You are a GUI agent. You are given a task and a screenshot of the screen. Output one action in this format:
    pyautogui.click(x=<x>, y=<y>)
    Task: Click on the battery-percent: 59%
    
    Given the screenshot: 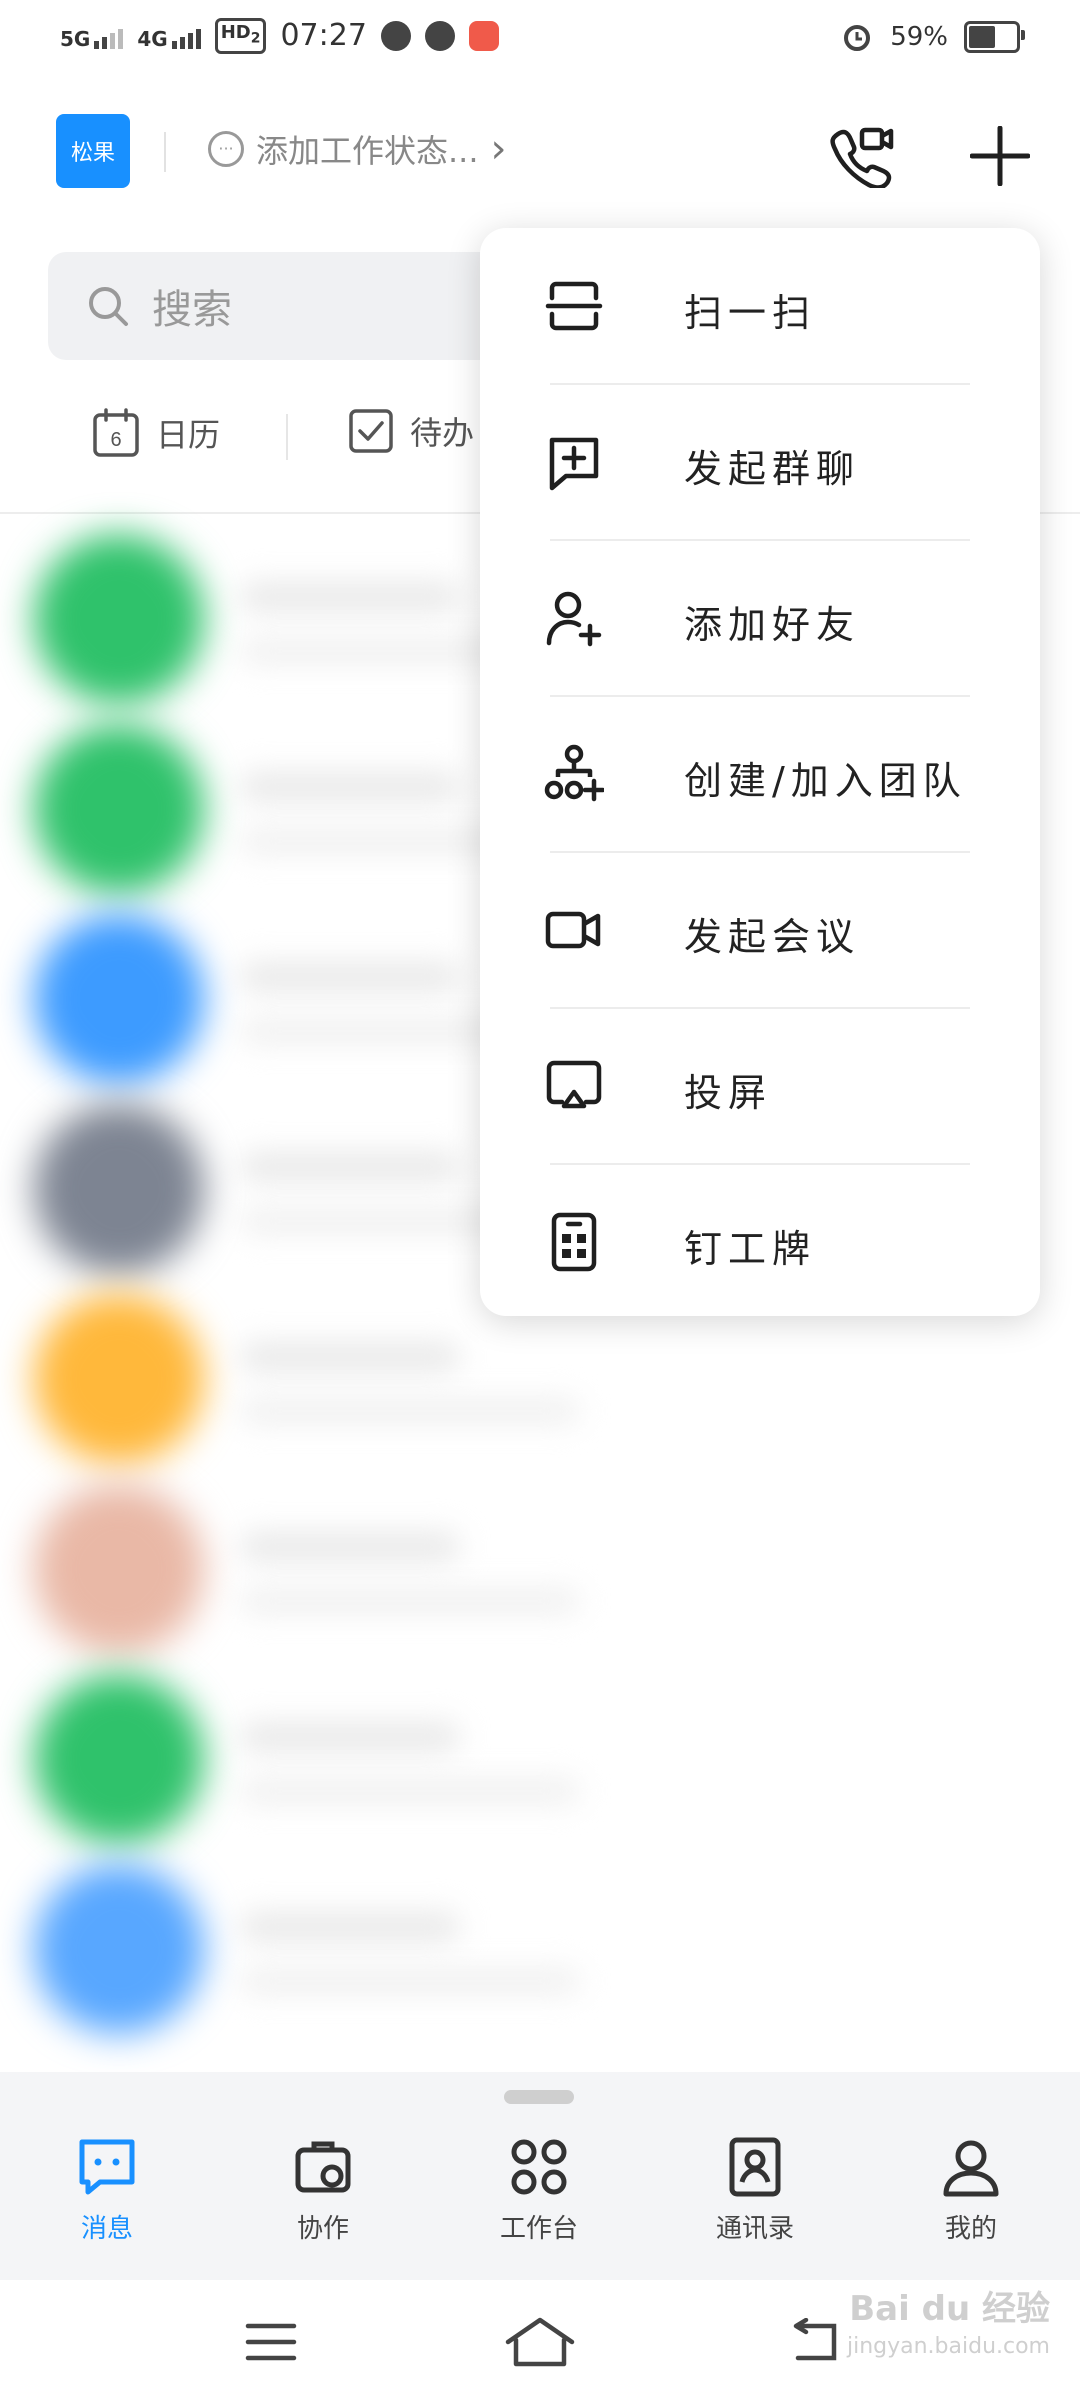 What is the action you would take?
    pyautogui.click(x=919, y=37)
    